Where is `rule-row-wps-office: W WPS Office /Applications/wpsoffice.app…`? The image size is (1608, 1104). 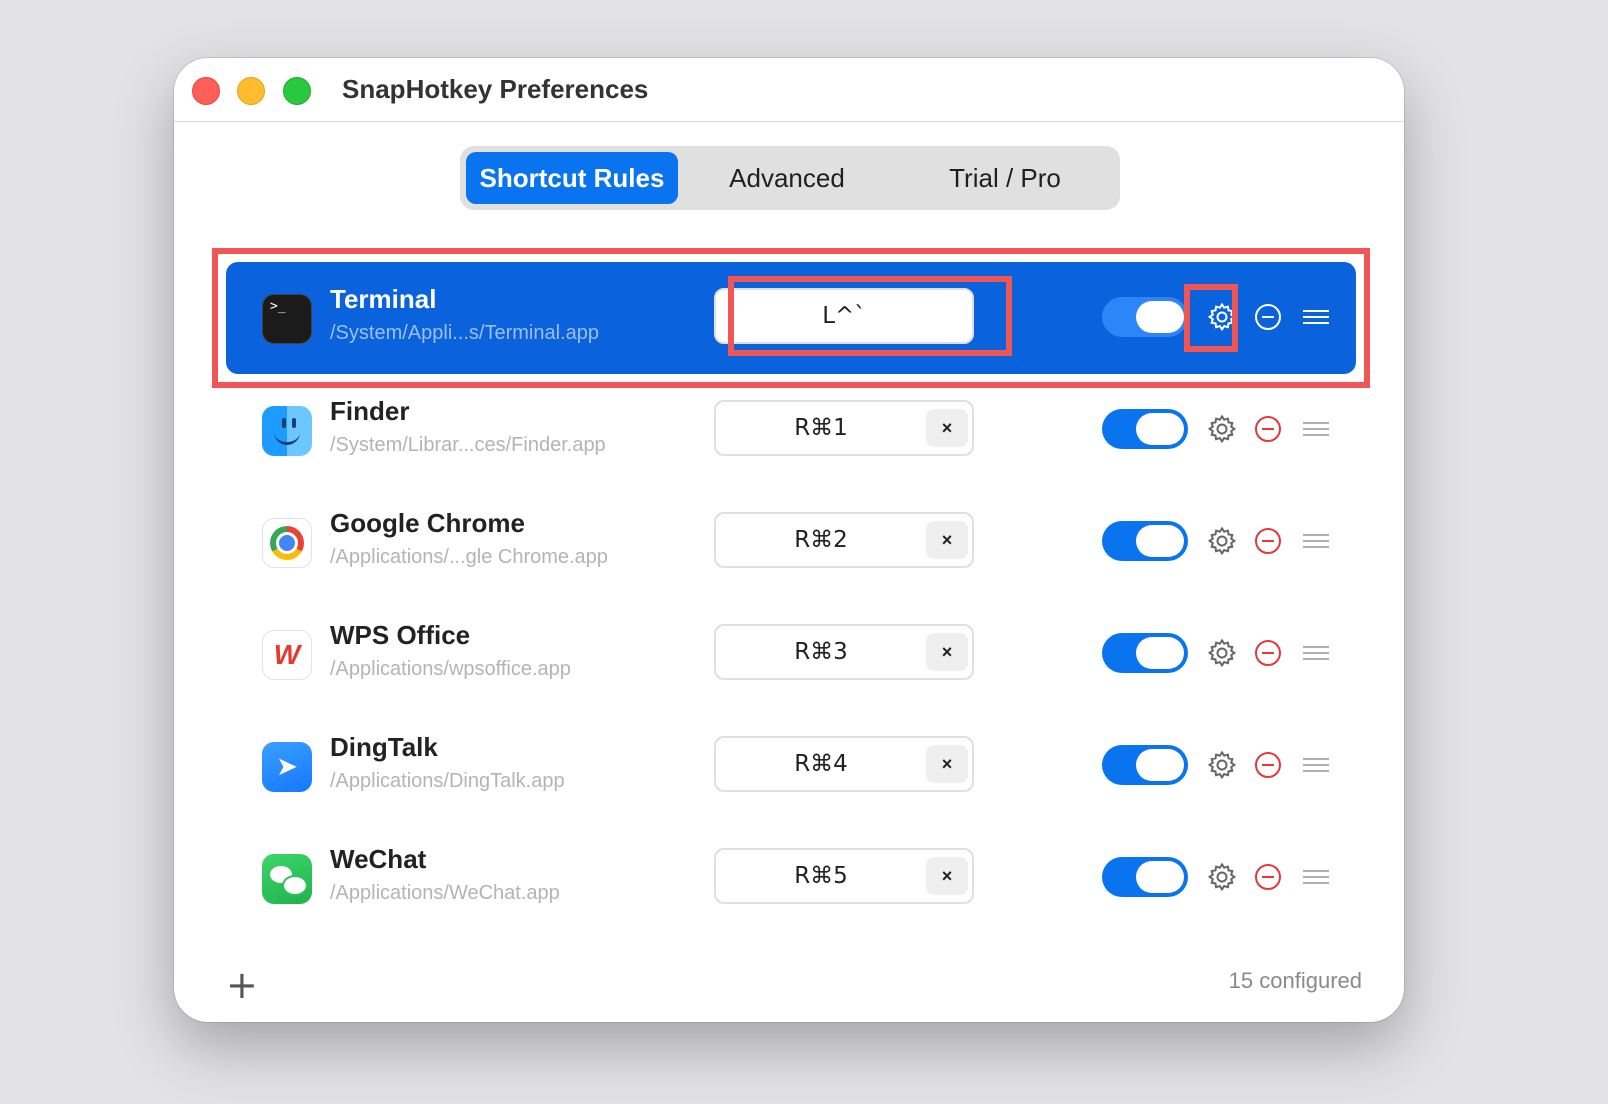
rule-row-wps-office: W WPS Office /Applications/wpsoffice.app… is located at coordinates (791, 654).